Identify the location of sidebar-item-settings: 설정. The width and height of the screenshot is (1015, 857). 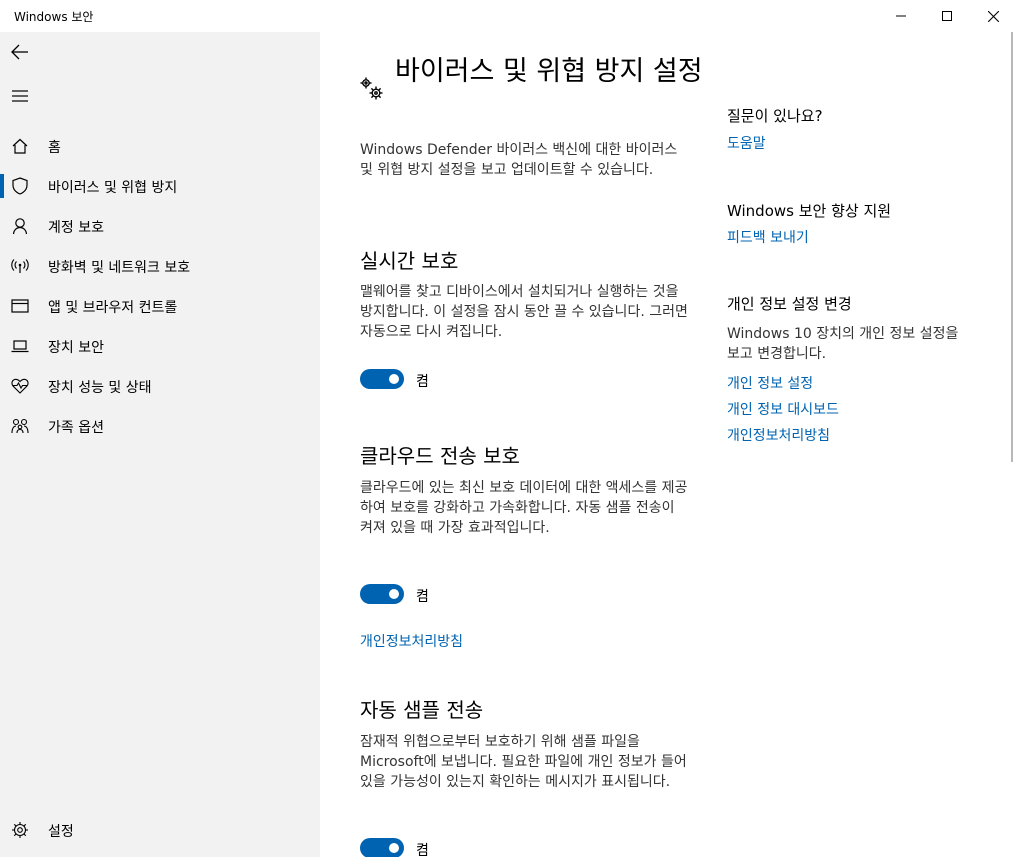
(160, 830).